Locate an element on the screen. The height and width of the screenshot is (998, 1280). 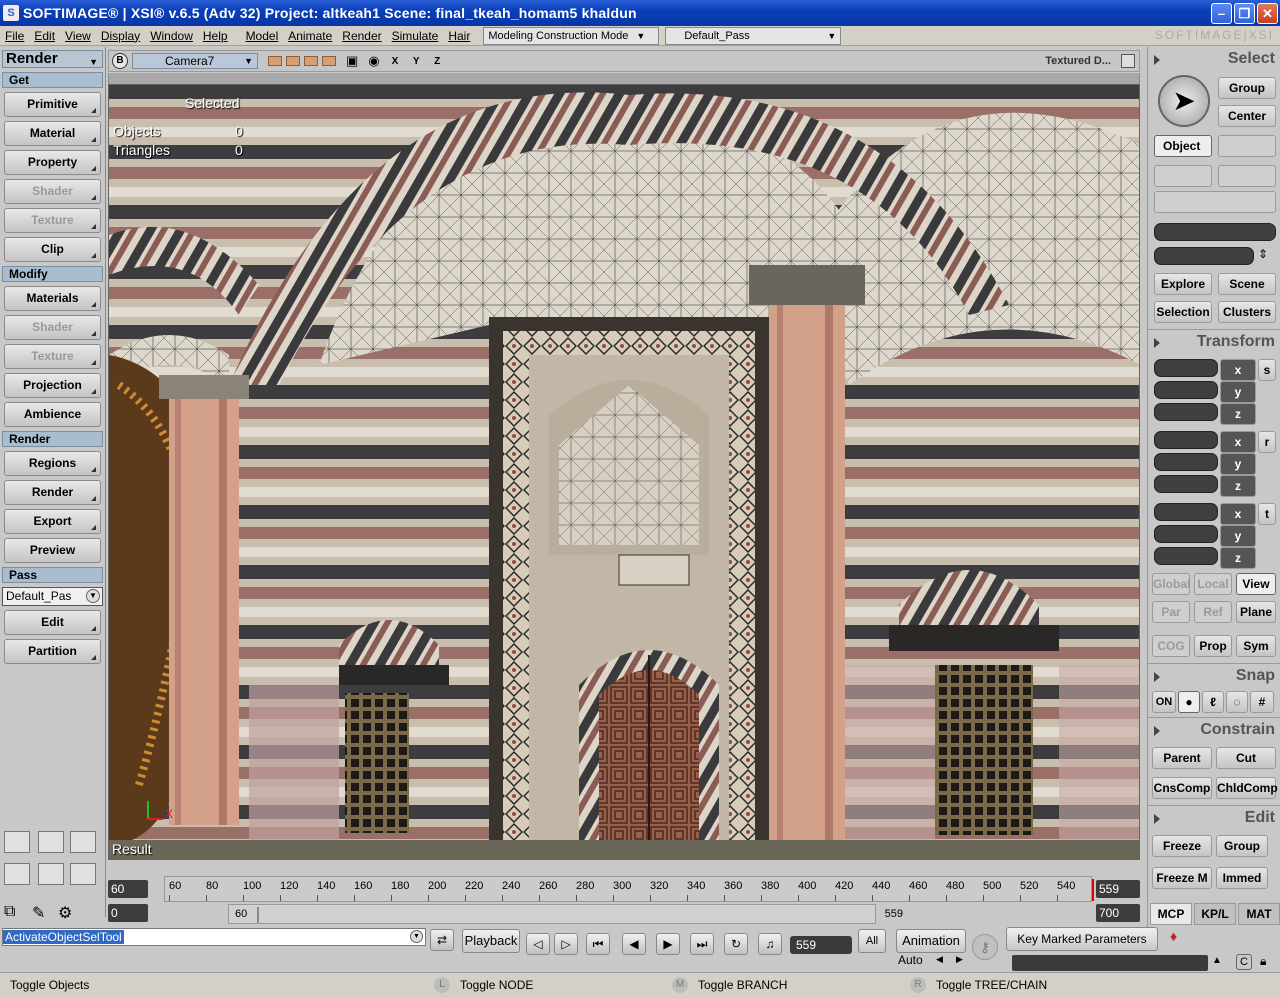
pass-edit-button: Edit is located at coordinates (52, 622).